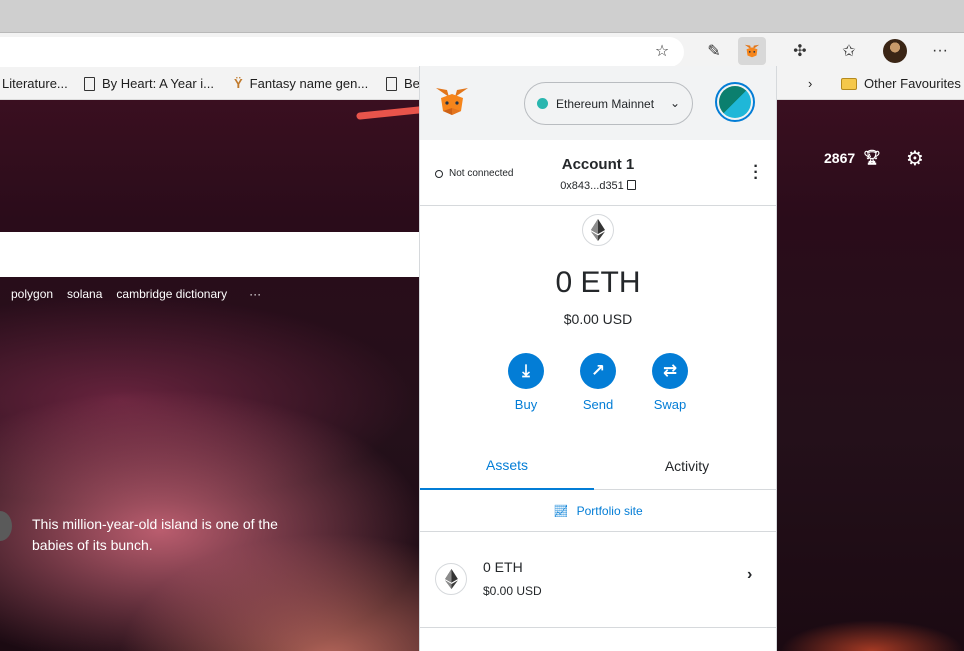 This screenshot has height=651, width=964. Describe the element at coordinates (6, 526) in the screenshot. I see `previous-image-button` at that location.